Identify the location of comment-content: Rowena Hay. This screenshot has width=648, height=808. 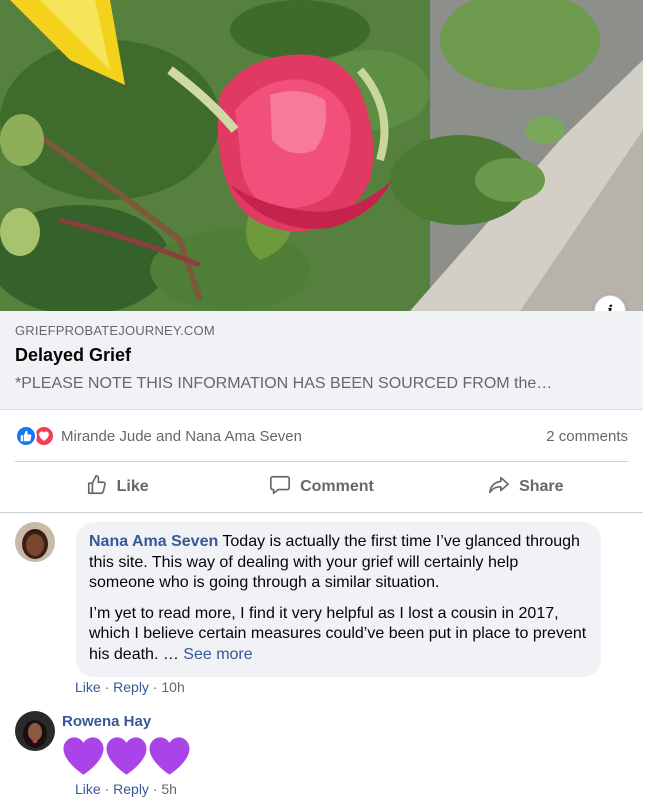
(126, 743).